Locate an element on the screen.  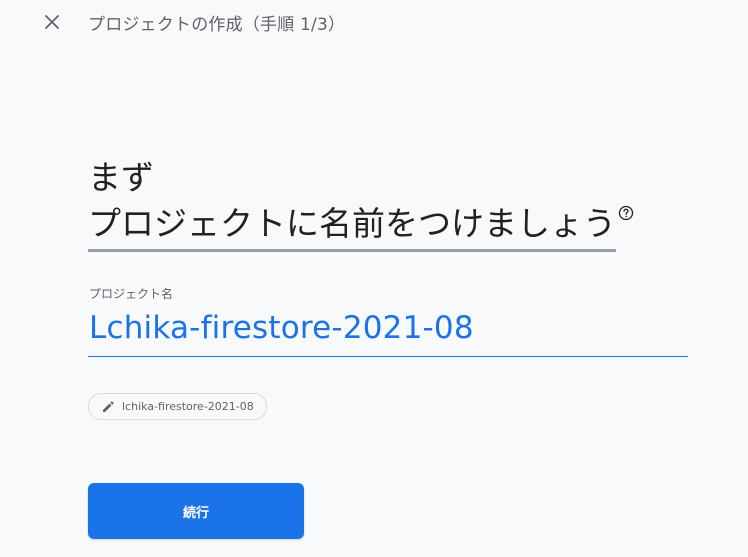
close-button is located at coordinates (52, 22).